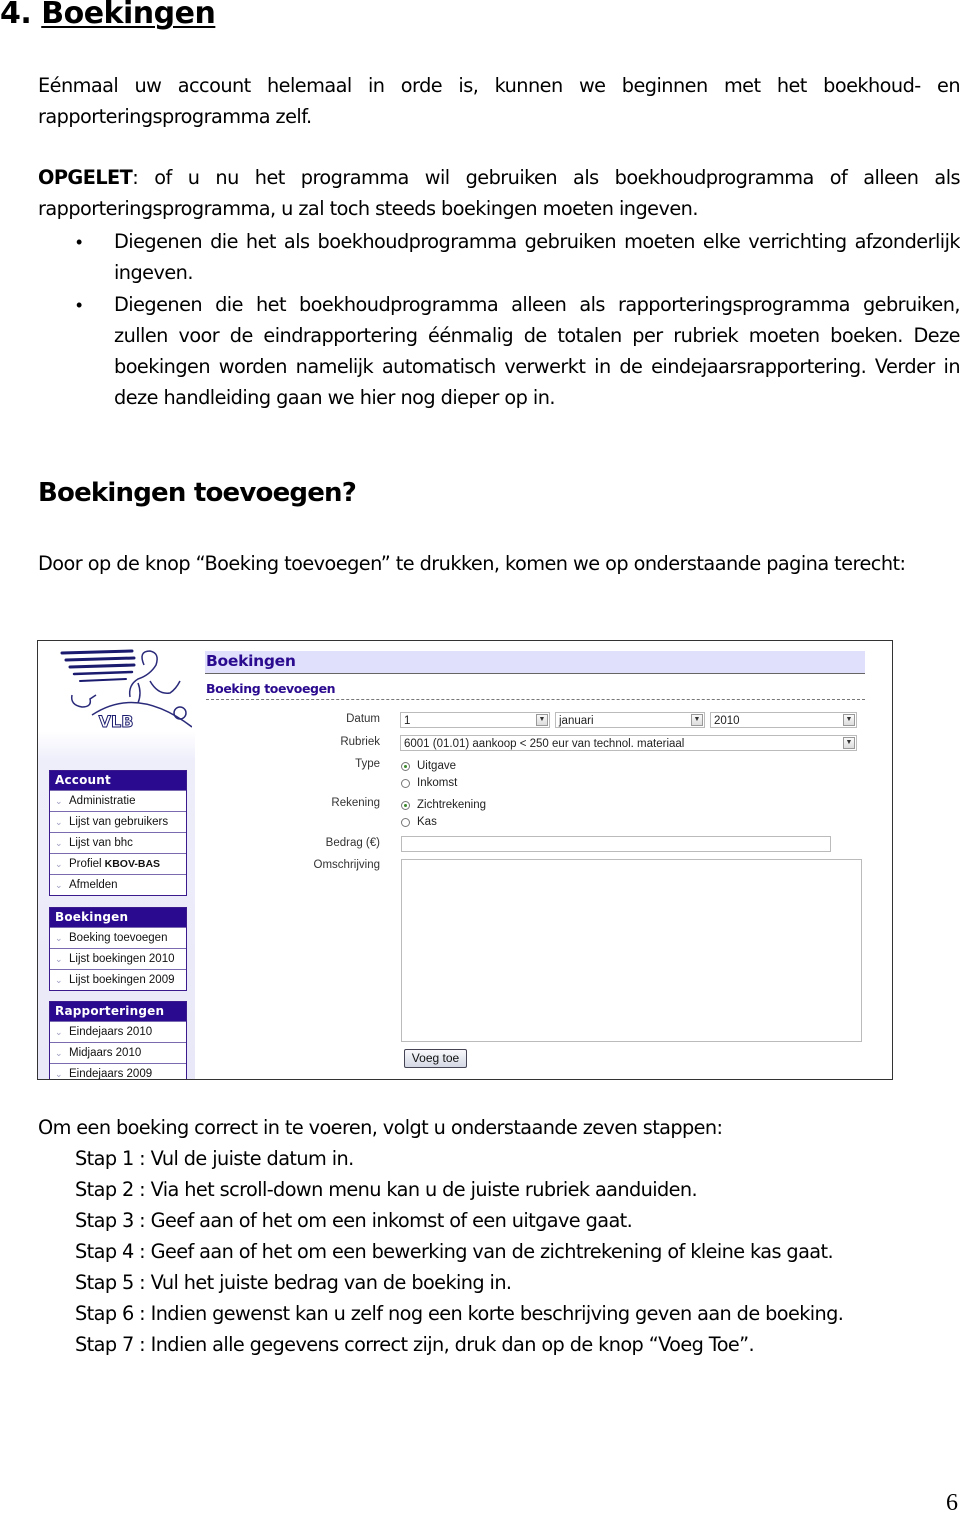 This screenshot has height=1517, width=960. I want to click on rekening-radio-zichtrekening: Zichtrekening, so click(443, 805).